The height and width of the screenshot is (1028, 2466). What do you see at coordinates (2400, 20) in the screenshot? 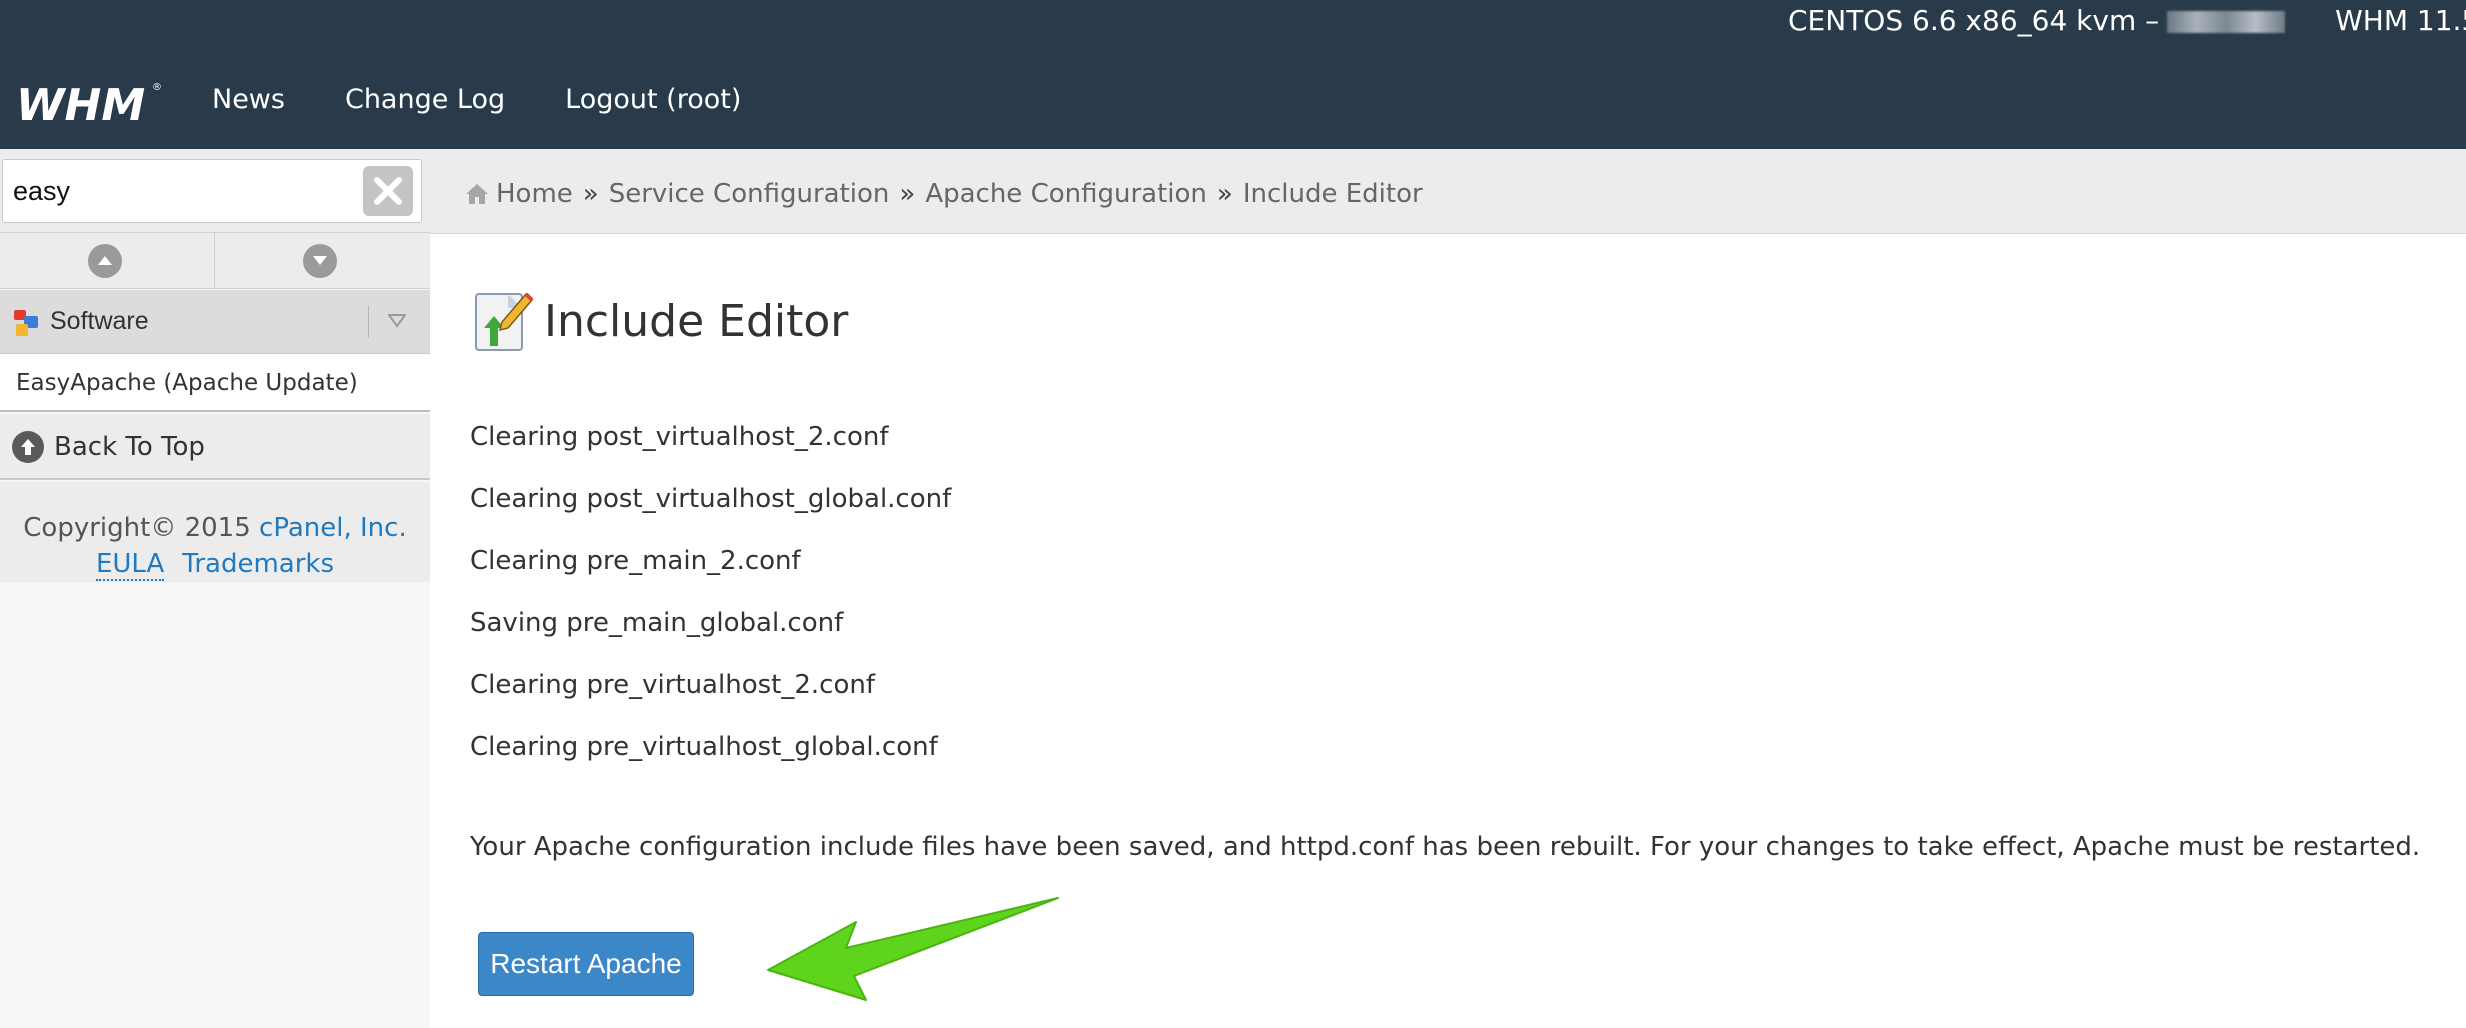
I see `whm-version: WHM 11.50.0 (` at bounding box center [2400, 20].